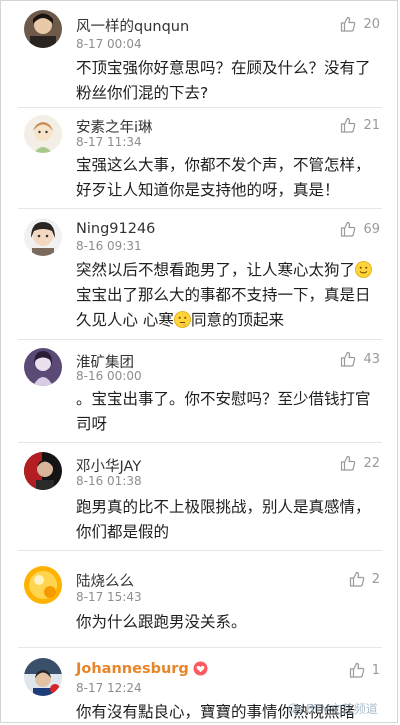  What do you see at coordinates (109, 44) in the screenshot?
I see `timestamp: 8-17 00:04` at bounding box center [109, 44].